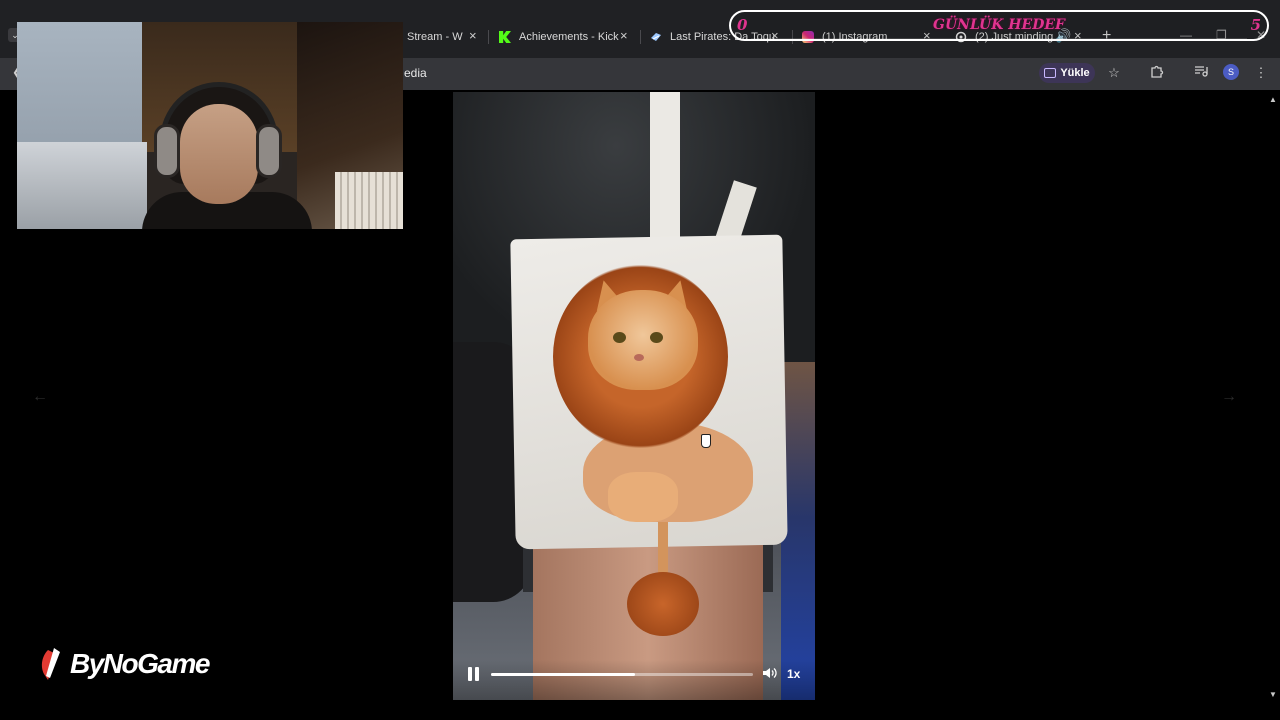 The height and width of the screenshot is (720, 1280). I want to click on playback-speed-button: 1x, so click(793, 674).